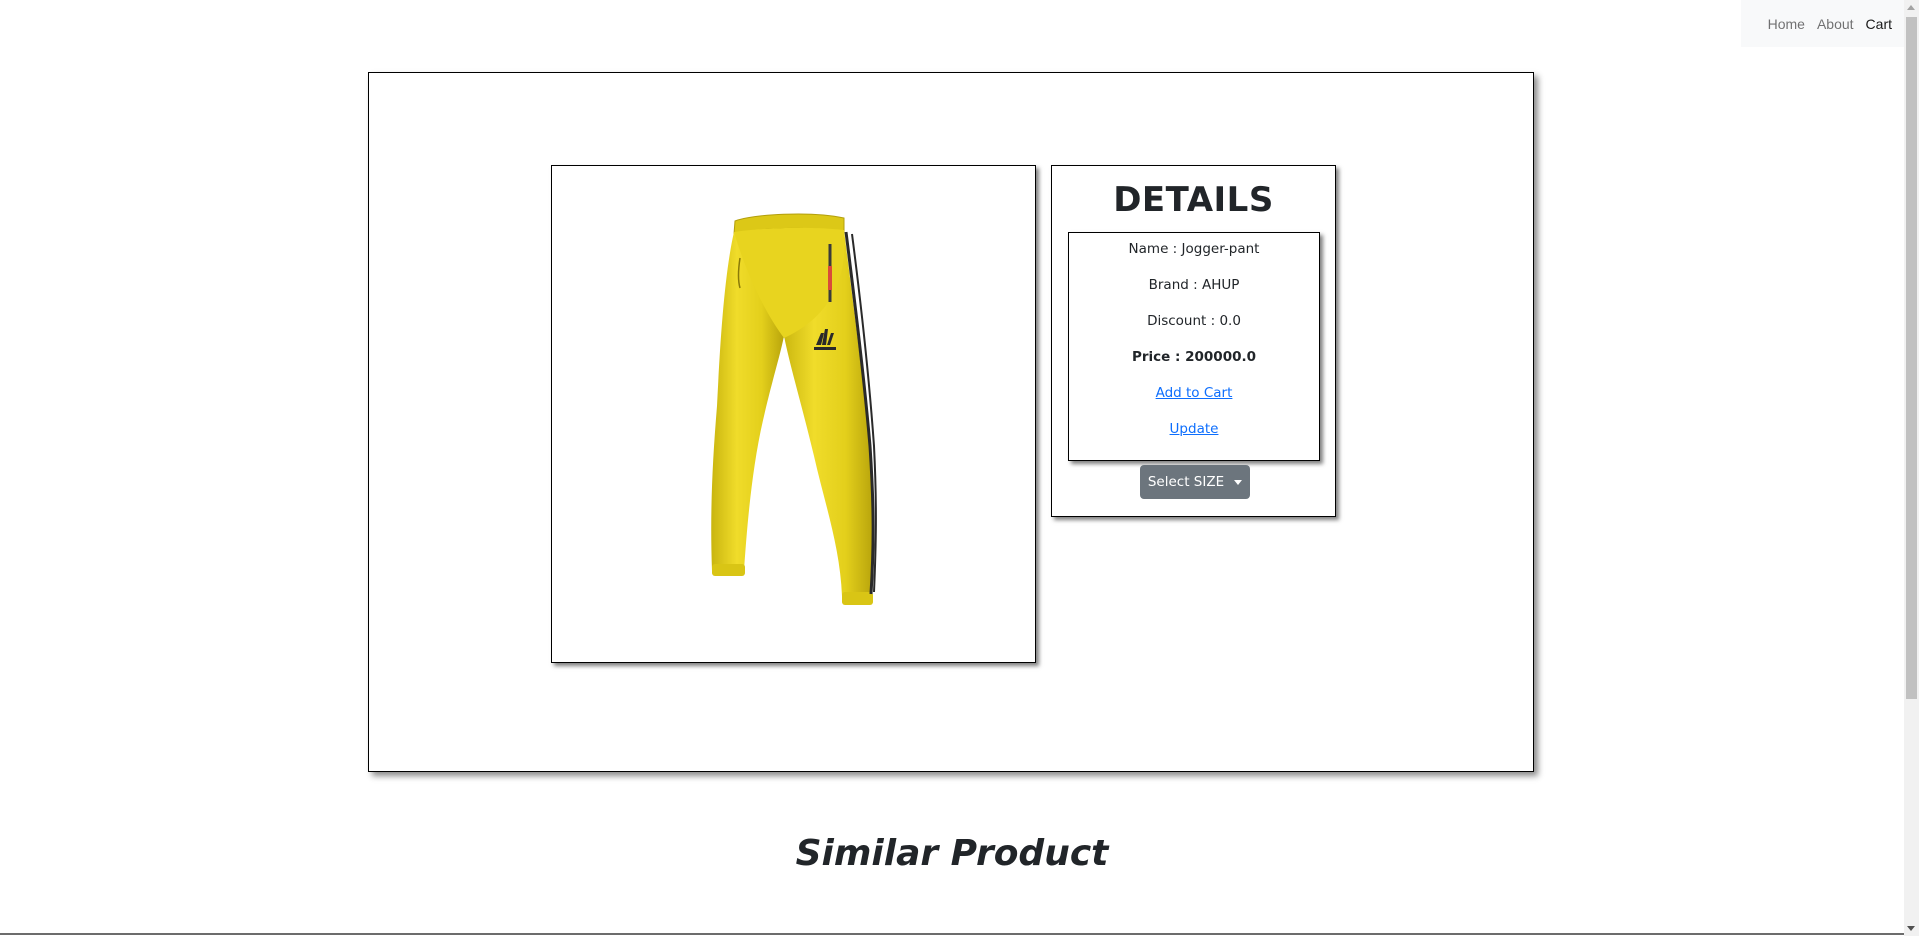 The image size is (1919, 936). Describe the element at coordinates (952, 853) in the screenshot. I see `similar-product-heading: Similar Product` at that location.